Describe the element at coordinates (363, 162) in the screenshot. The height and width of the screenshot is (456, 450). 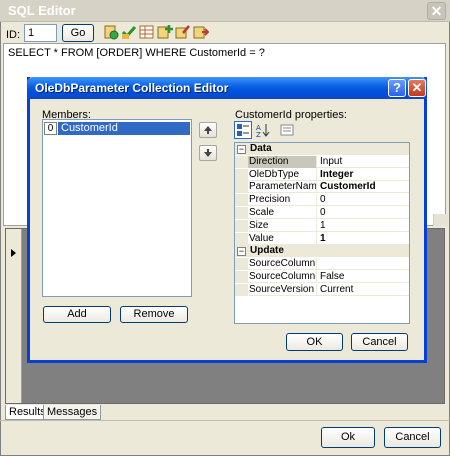
I see `property-value: Input` at that location.